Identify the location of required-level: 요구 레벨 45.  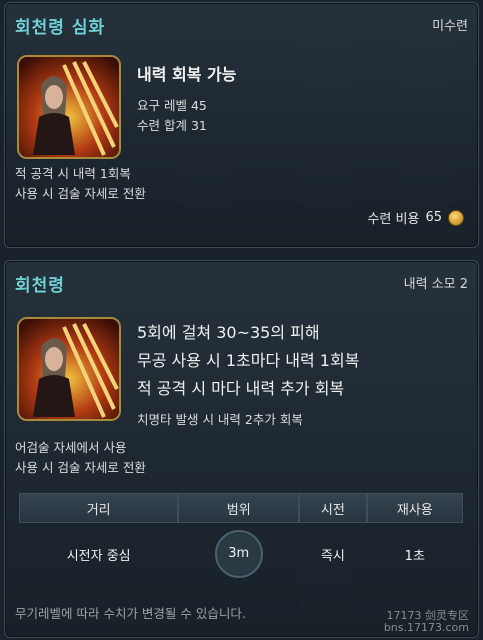
(172, 105).